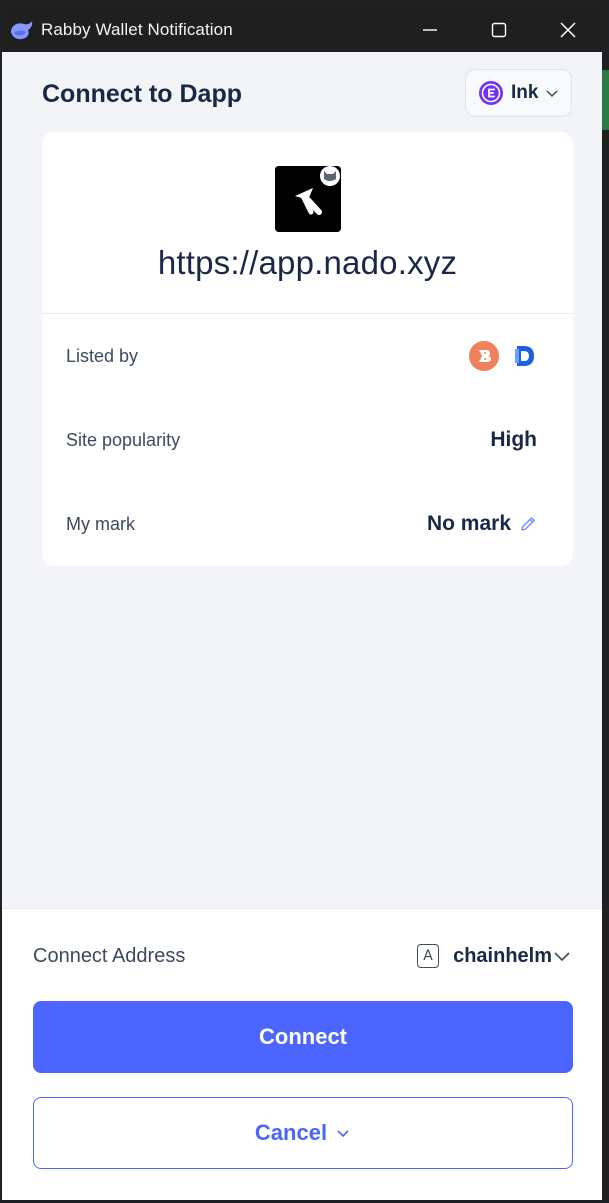 This screenshot has height=1203, width=609. I want to click on close-icon, so click(567, 30).